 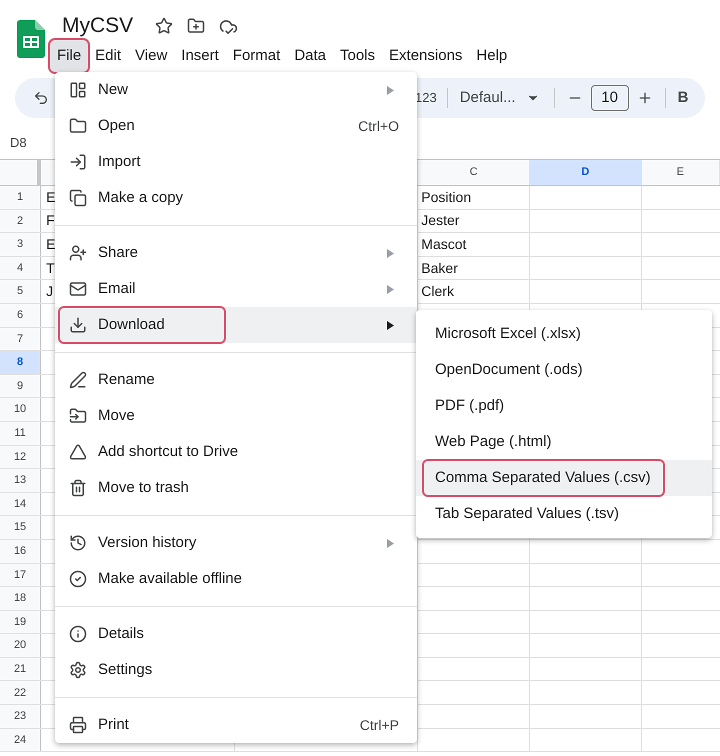 What do you see at coordinates (236, 162) in the screenshot?
I see `menu-item: Import` at bounding box center [236, 162].